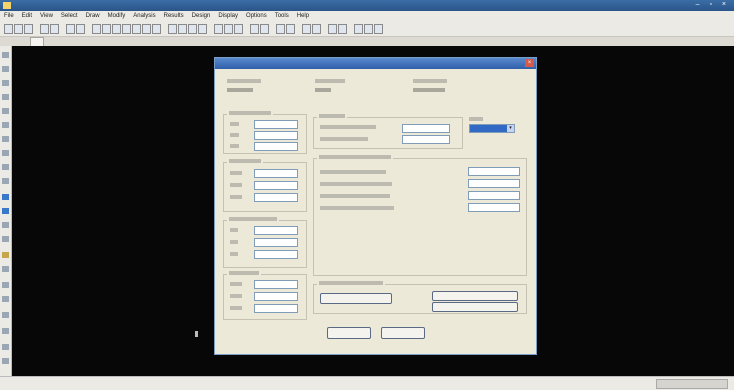  I want to click on property-row-1-input, so click(494, 171).